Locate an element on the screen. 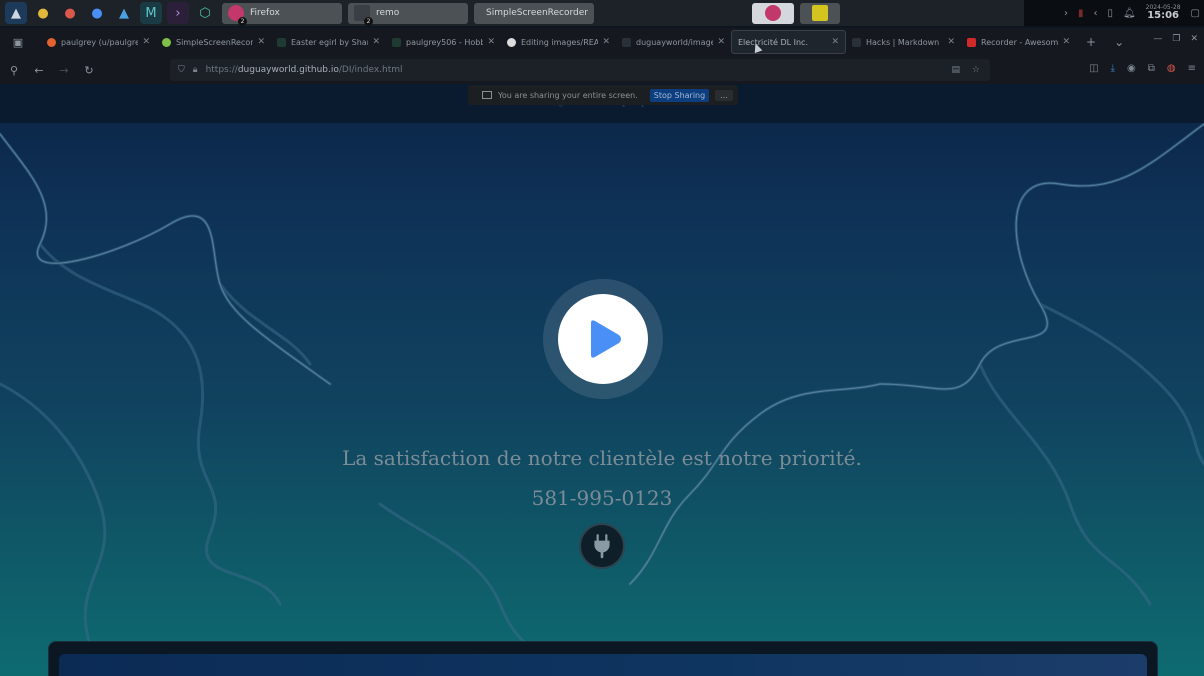 This screenshot has height=676, width=1204. tab-markdown-hacks: Hacks | Markdown ✕ is located at coordinates (903, 42).